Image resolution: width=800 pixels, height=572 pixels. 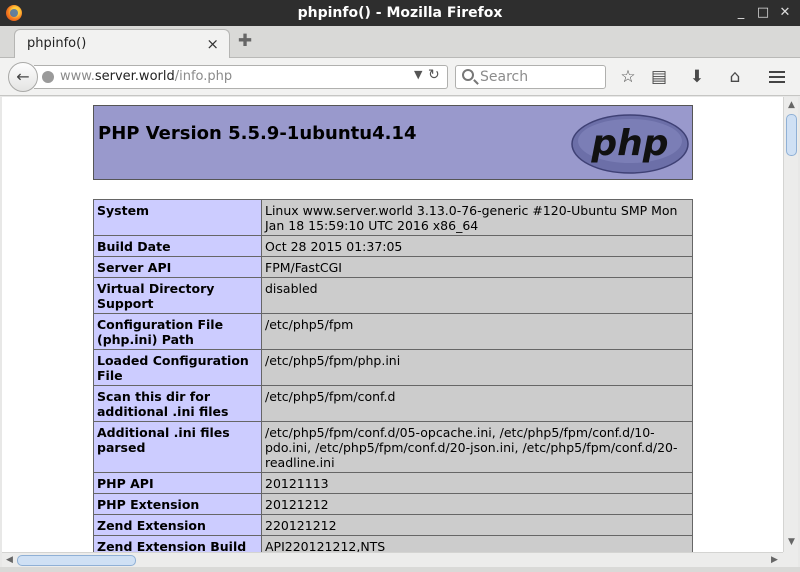 I want to click on window-title: phpinfo() - Mozilla Firefox, so click(x=400, y=13).